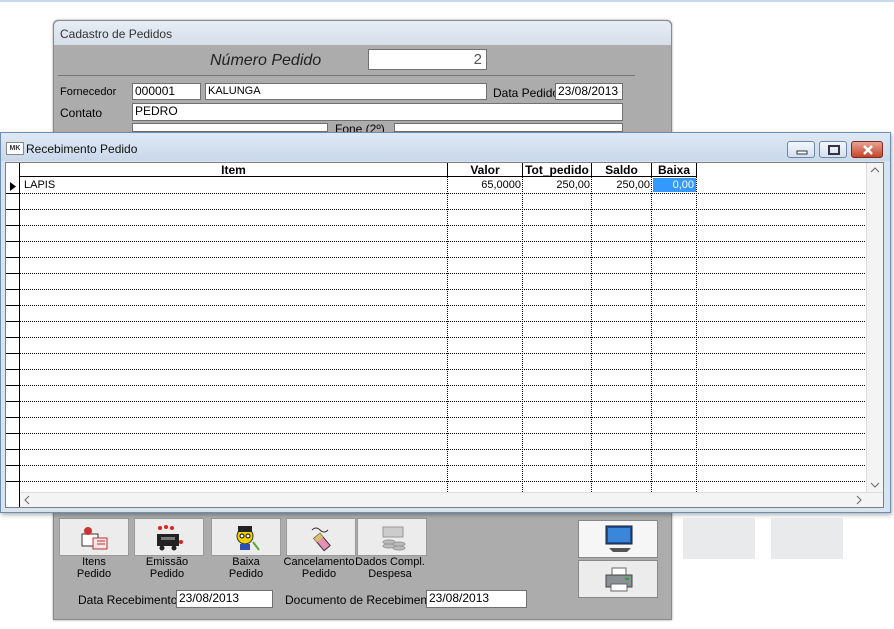 This screenshot has width=894, height=629. Describe the element at coordinates (447, 1) in the screenshot. I see `top-border` at that location.